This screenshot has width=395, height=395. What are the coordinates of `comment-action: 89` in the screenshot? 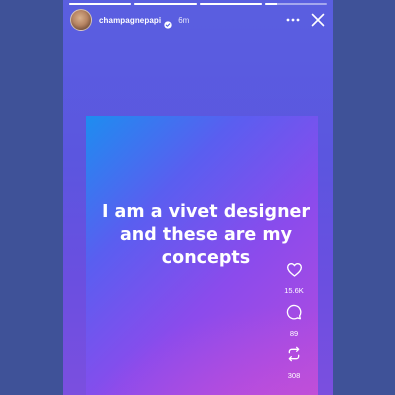 It's located at (294, 321).